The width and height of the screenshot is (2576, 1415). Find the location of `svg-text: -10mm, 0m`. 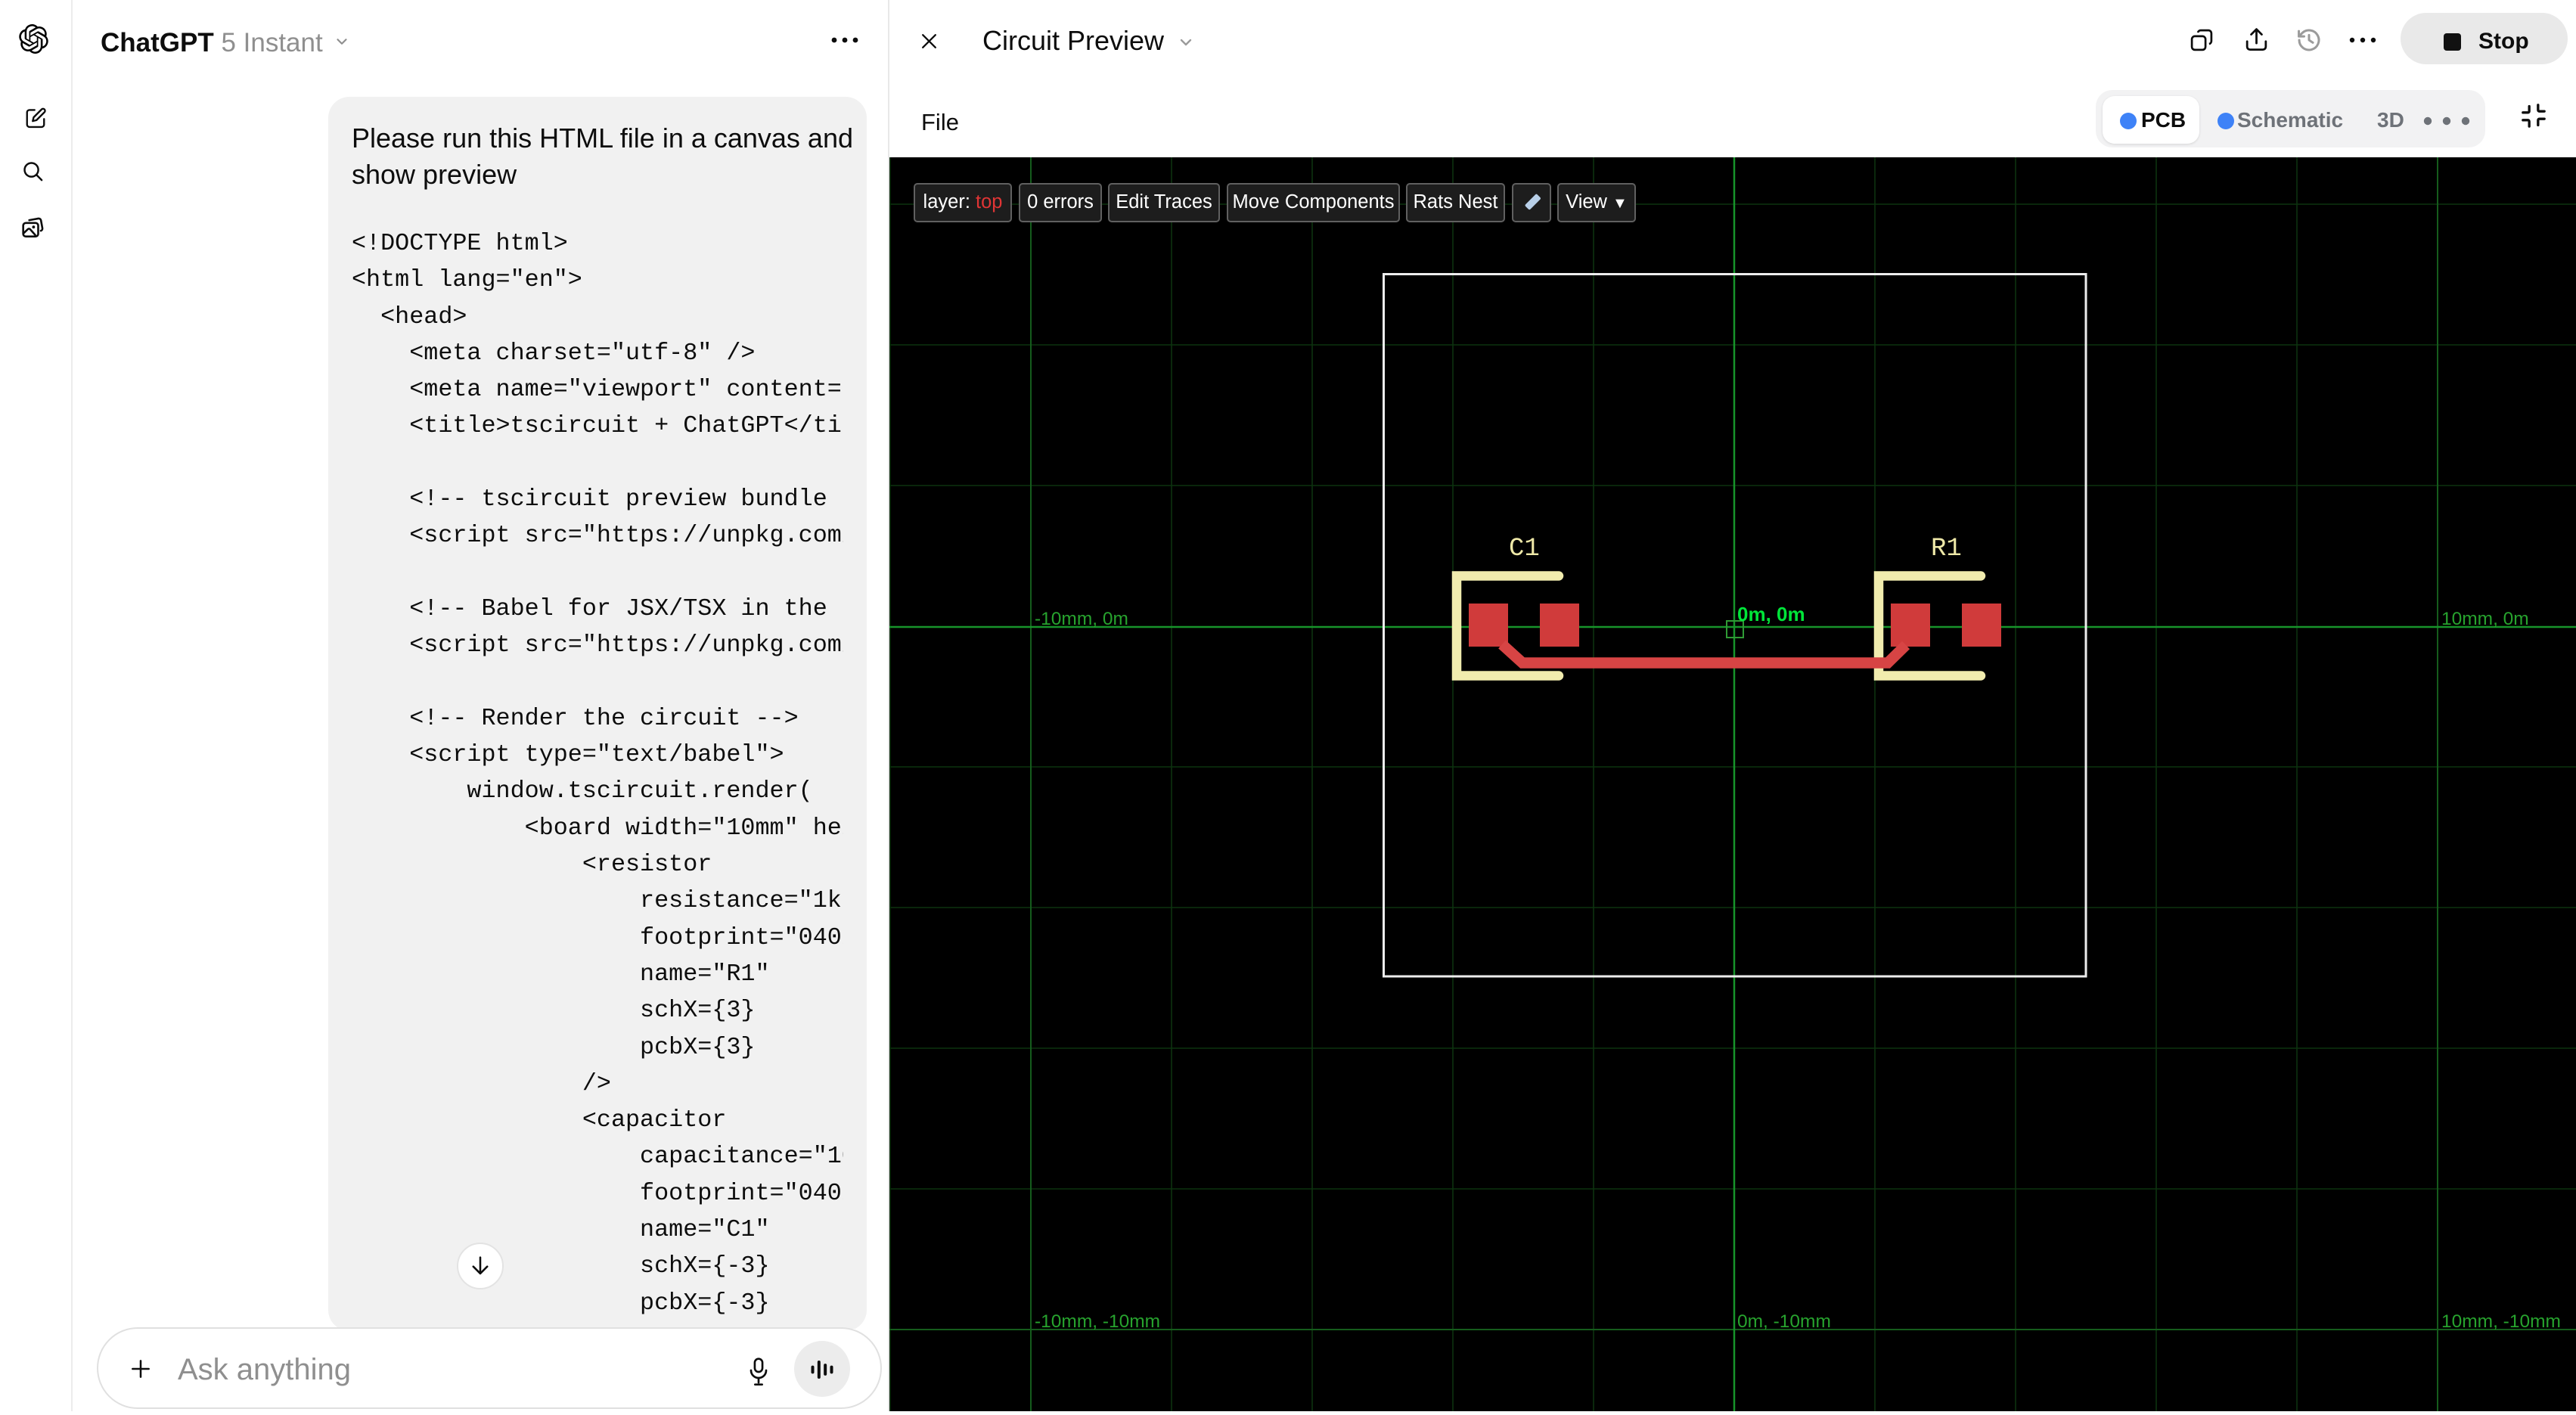

svg-text: -10mm, 0m is located at coordinates (1081, 619).